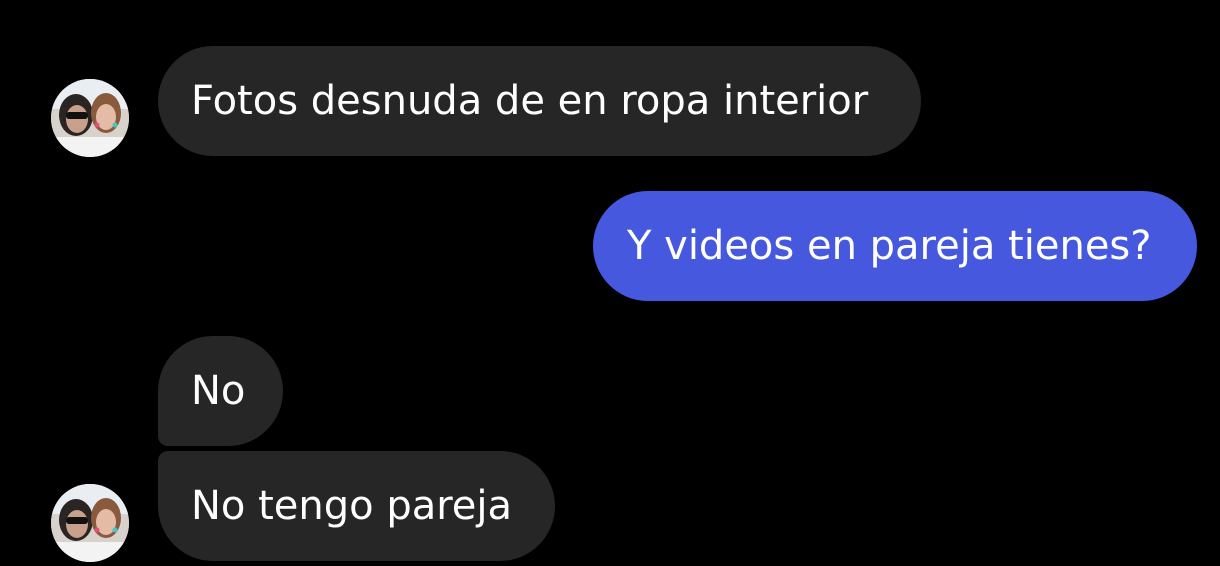 The image size is (1220, 566). I want to click on incoming-message-bubble: No, so click(220, 391).